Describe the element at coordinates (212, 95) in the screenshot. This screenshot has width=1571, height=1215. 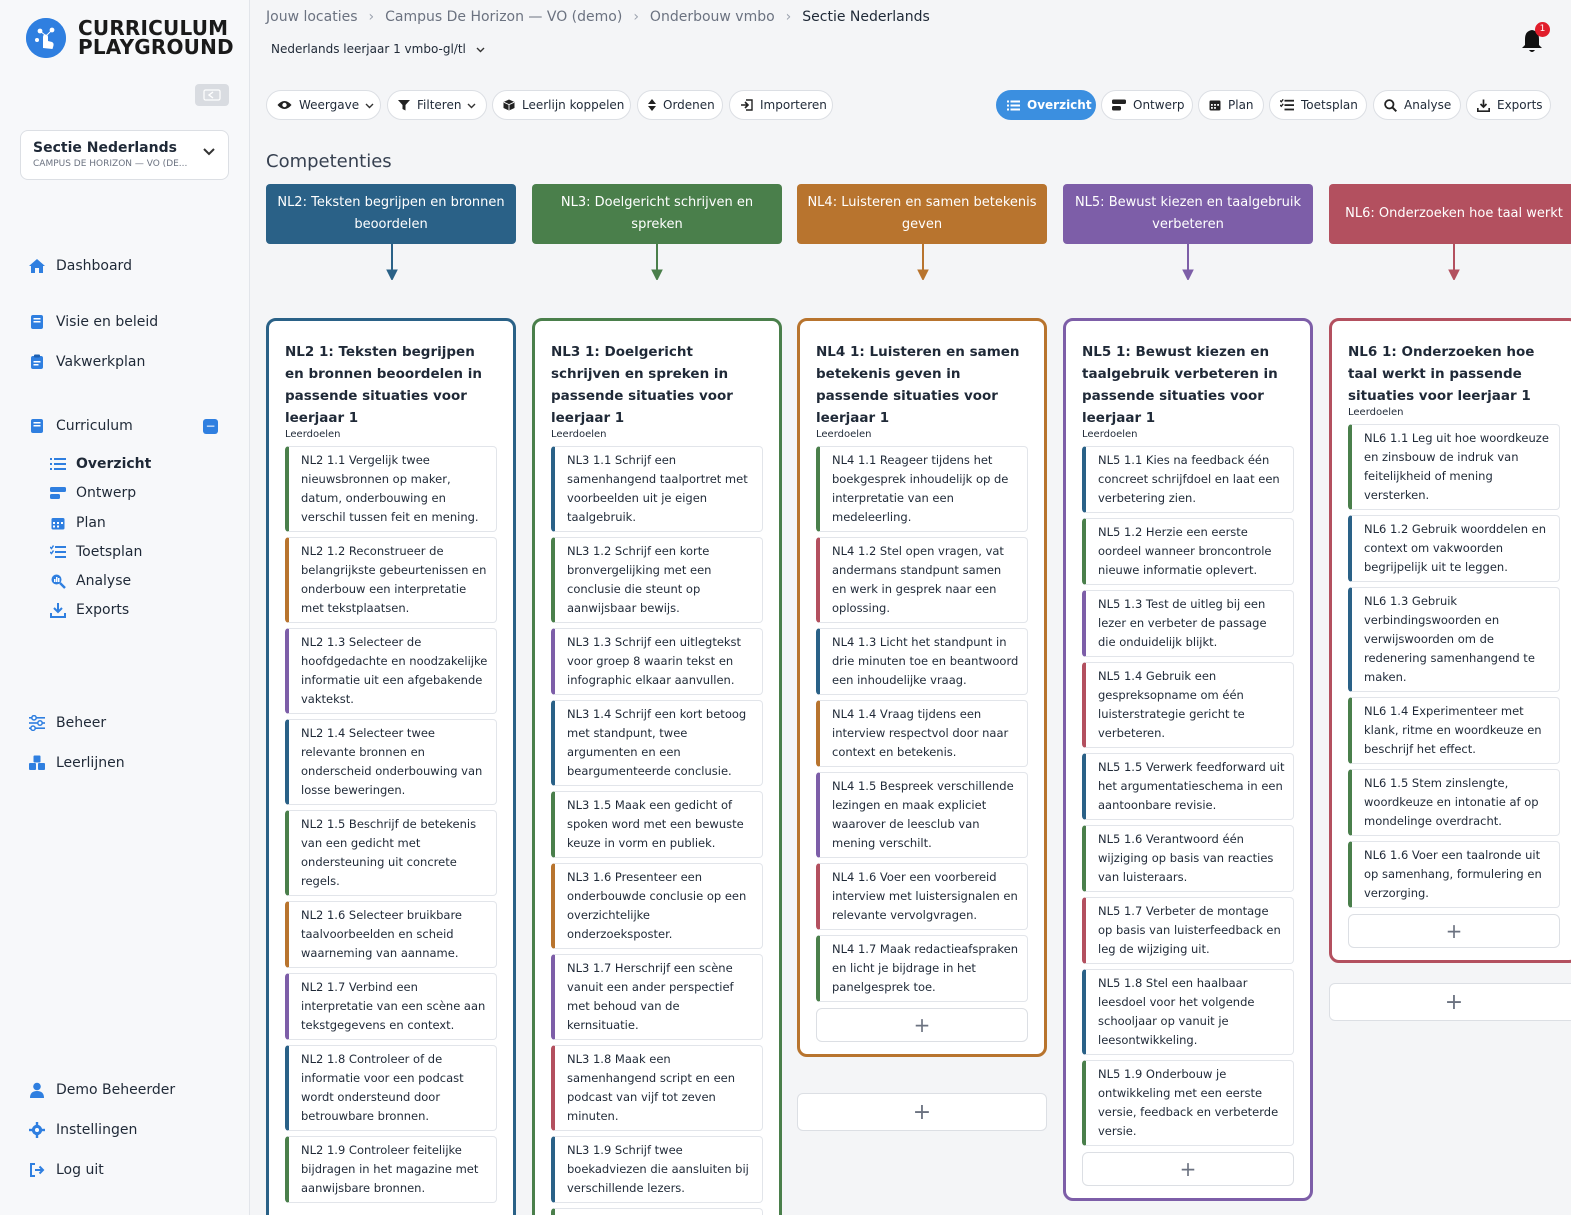
I see `collapse-sidebar-button` at that location.